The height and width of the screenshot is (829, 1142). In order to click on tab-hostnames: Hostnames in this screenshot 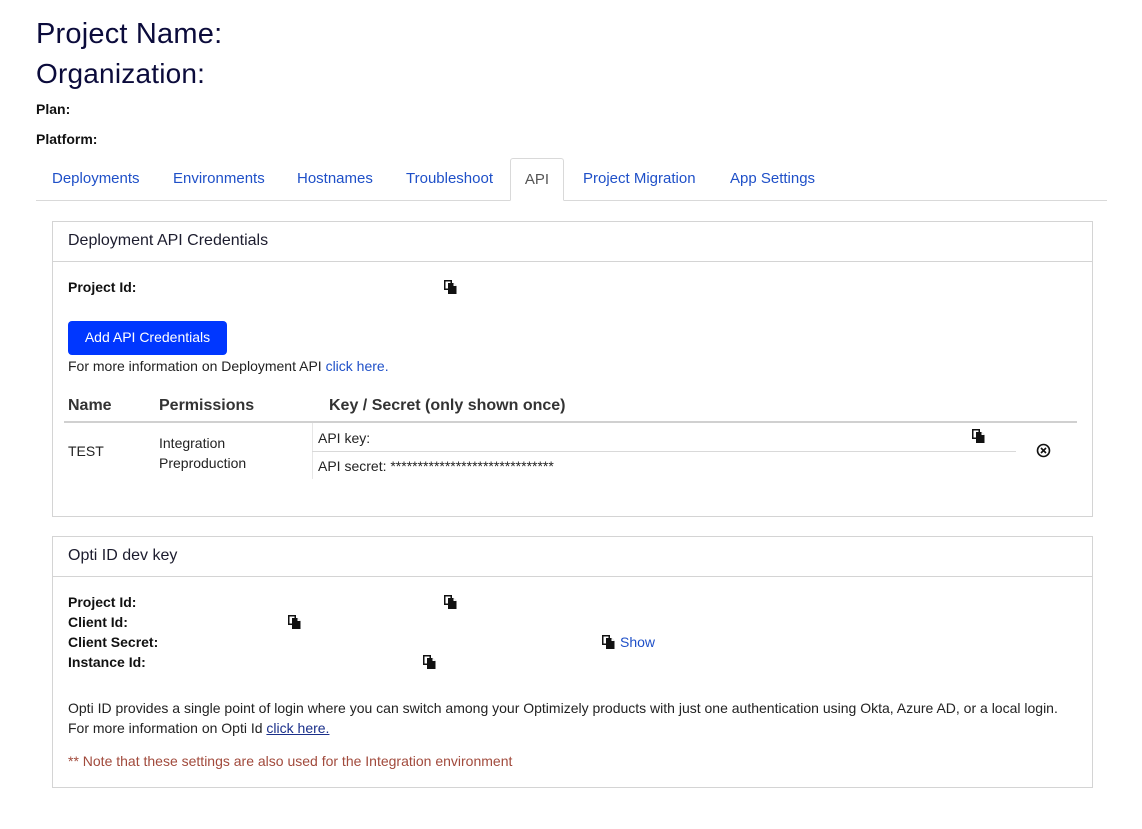, I will do `click(335, 179)`.